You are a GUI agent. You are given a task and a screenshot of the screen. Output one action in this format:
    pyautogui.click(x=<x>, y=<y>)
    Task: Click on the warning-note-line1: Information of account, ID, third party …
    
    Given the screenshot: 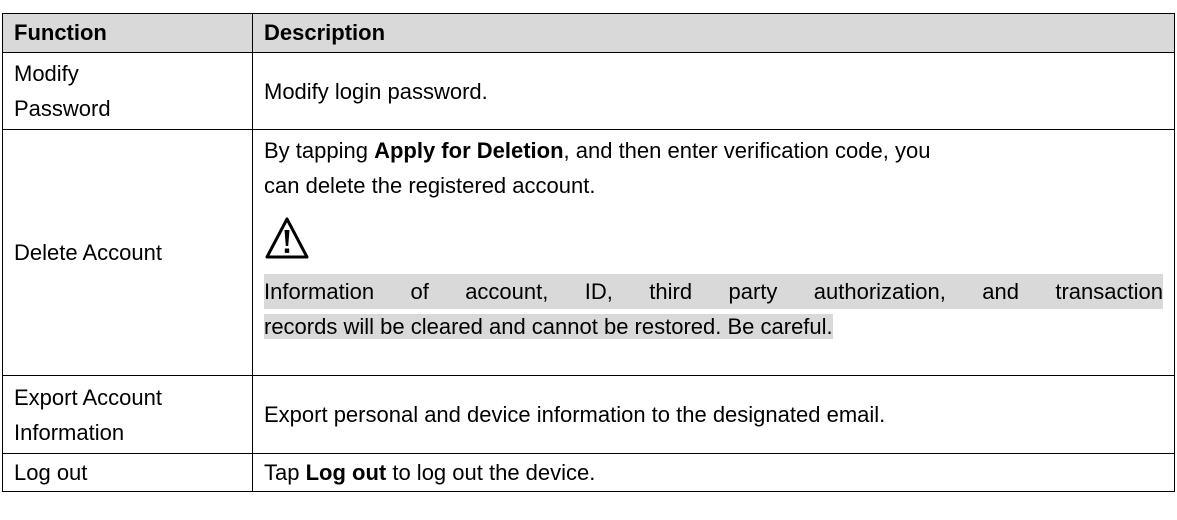 What is the action you would take?
    pyautogui.click(x=713, y=291)
    